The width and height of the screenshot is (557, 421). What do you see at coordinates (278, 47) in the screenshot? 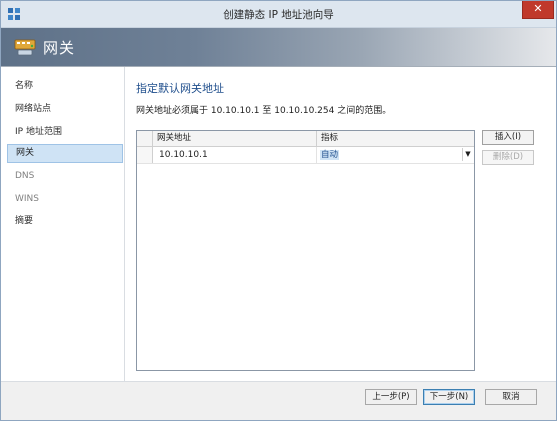
I see `wizard-banner: 网关` at bounding box center [278, 47].